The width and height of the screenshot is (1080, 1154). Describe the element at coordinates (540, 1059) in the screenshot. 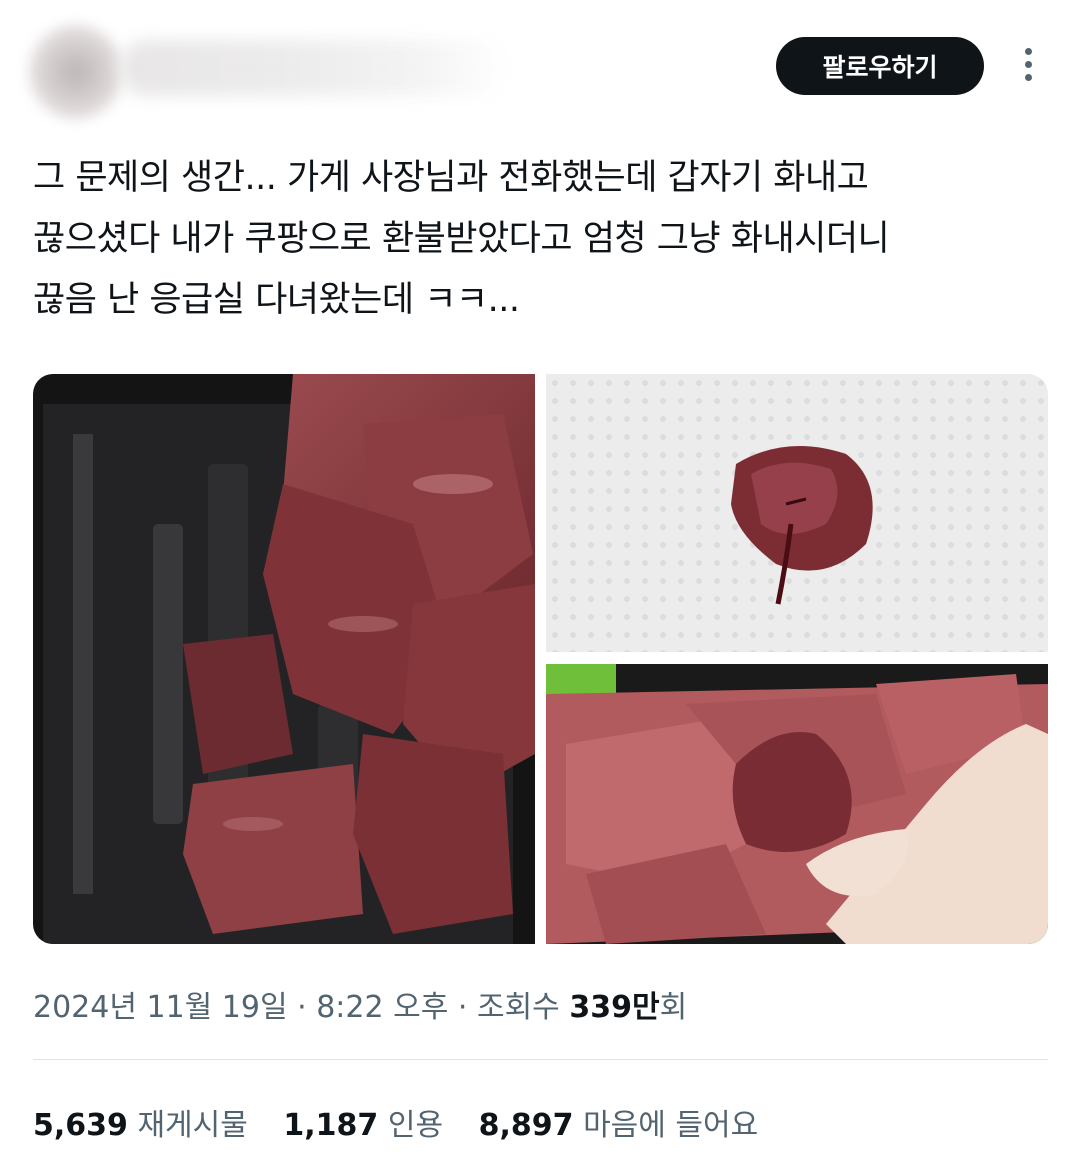

I see `divider` at that location.